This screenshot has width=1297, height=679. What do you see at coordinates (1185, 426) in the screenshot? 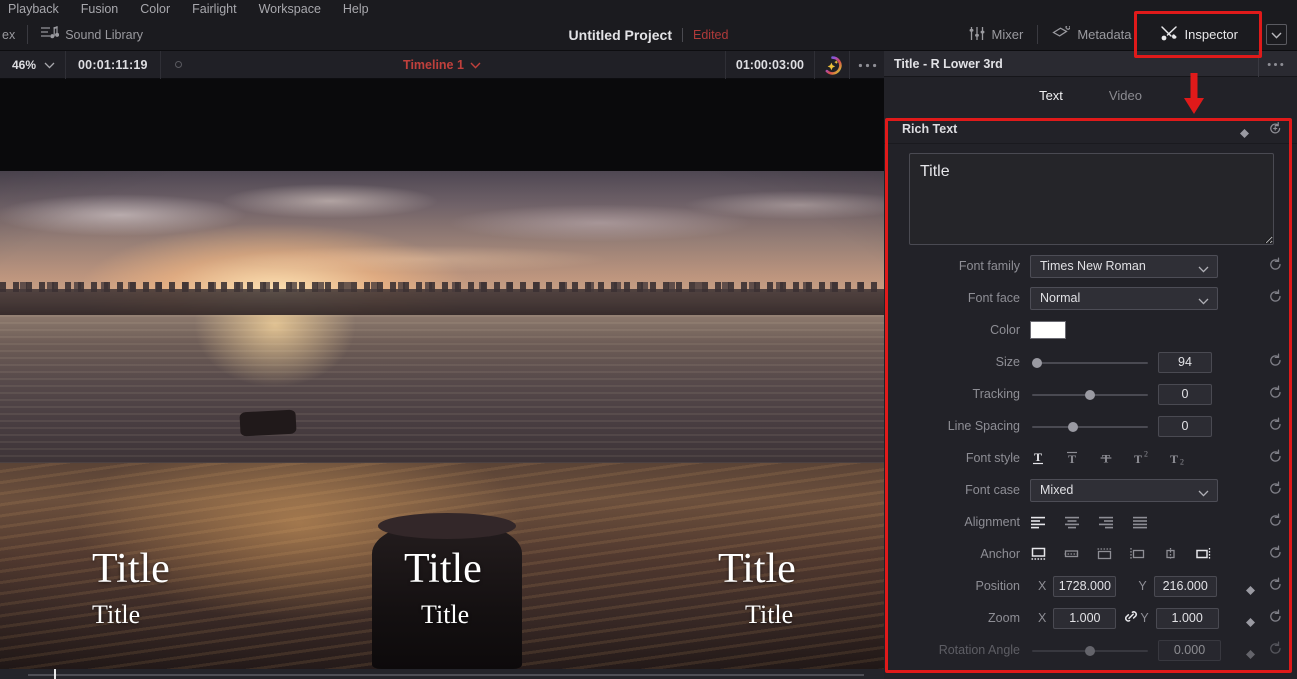
I see `line-spacing-value-input: 0` at bounding box center [1185, 426].